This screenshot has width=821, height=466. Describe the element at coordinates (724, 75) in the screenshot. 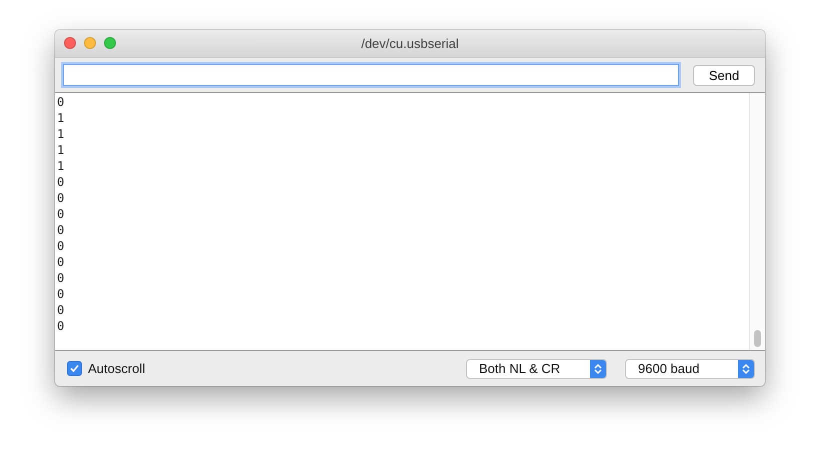

I see `send-button: Send` at that location.